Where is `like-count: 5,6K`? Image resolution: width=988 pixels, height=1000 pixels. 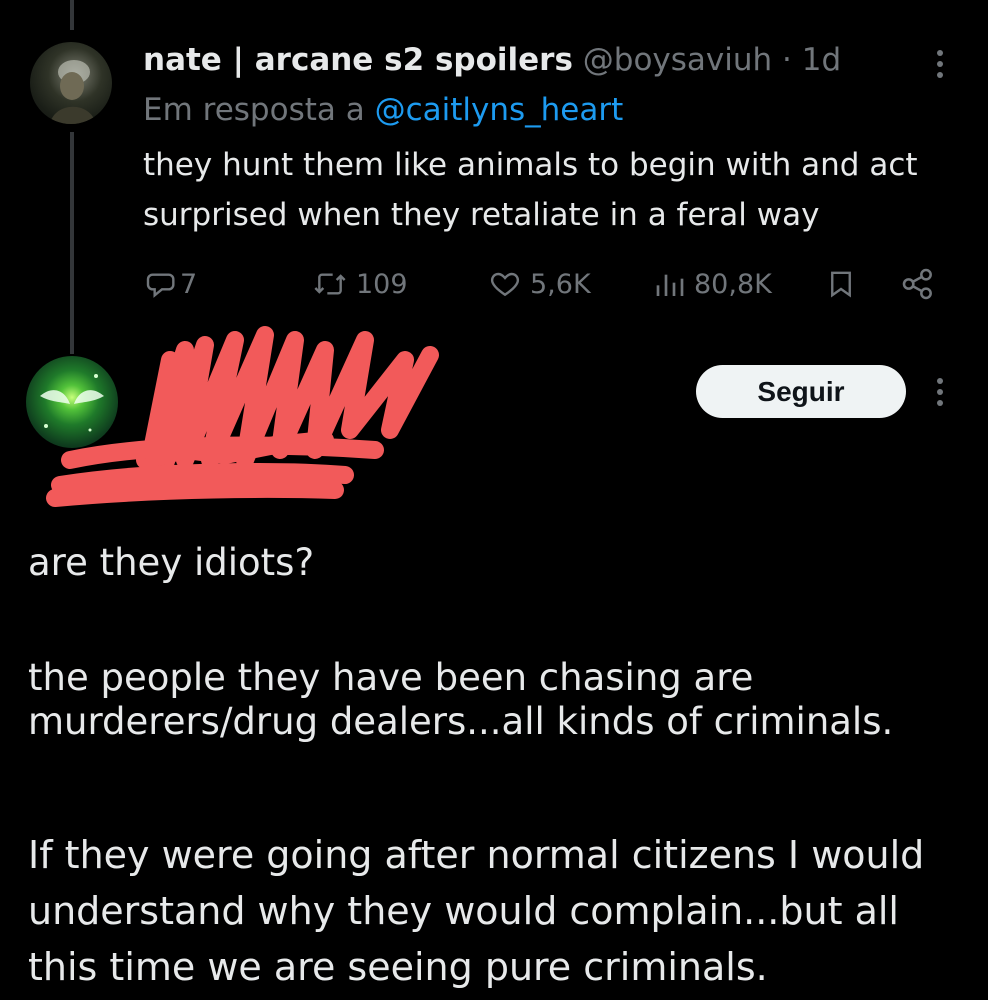
like-count: 5,6K is located at coordinates (560, 284).